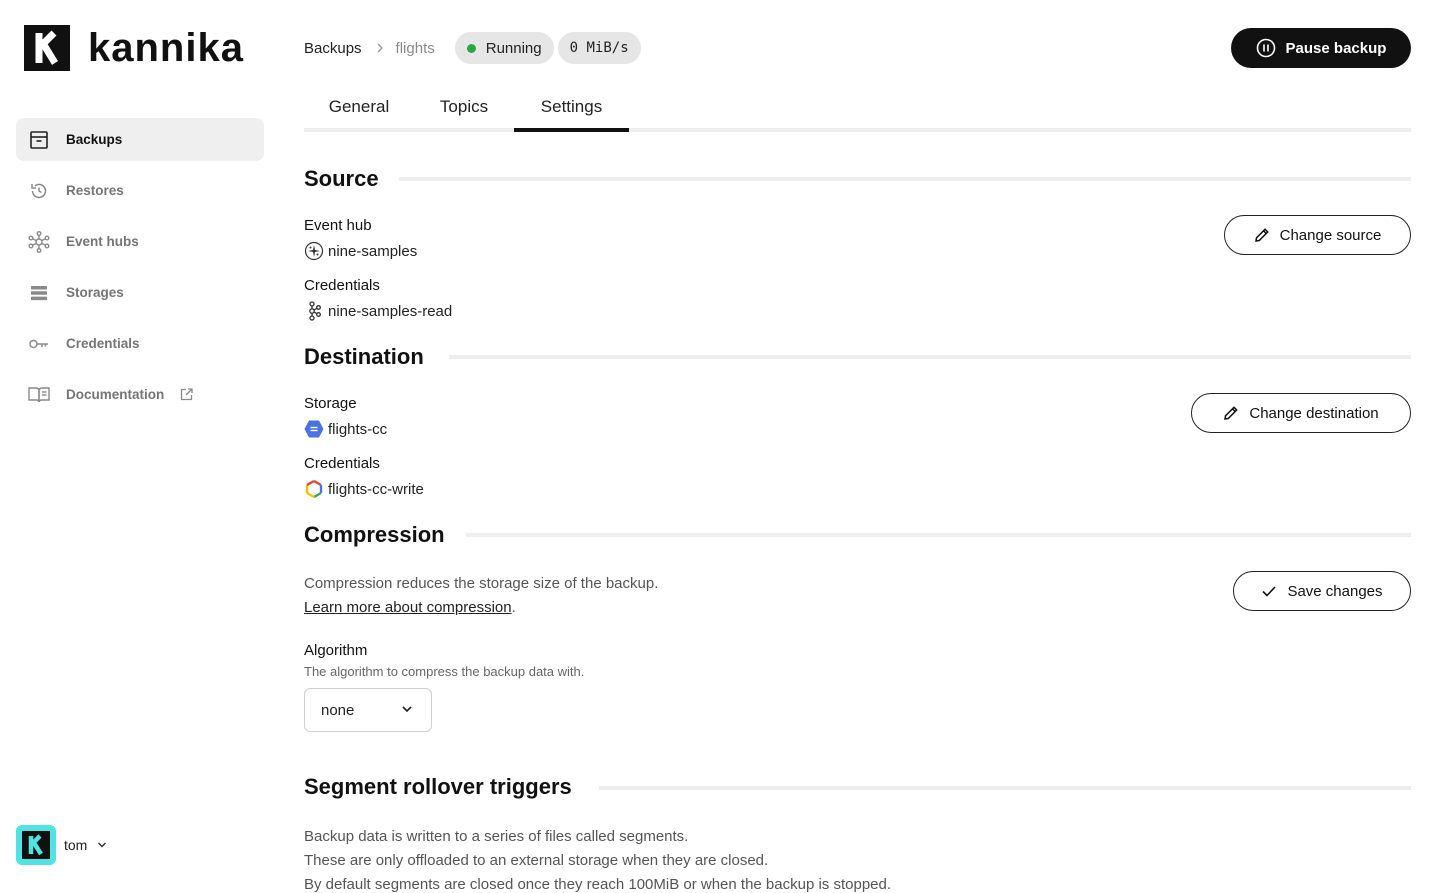 Image resolution: width=1429 pixels, height=893 pixels. Describe the element at coordinates (599, 48) in the screenshot. I see `throughput-badge: 0 MiB/s` at that location.